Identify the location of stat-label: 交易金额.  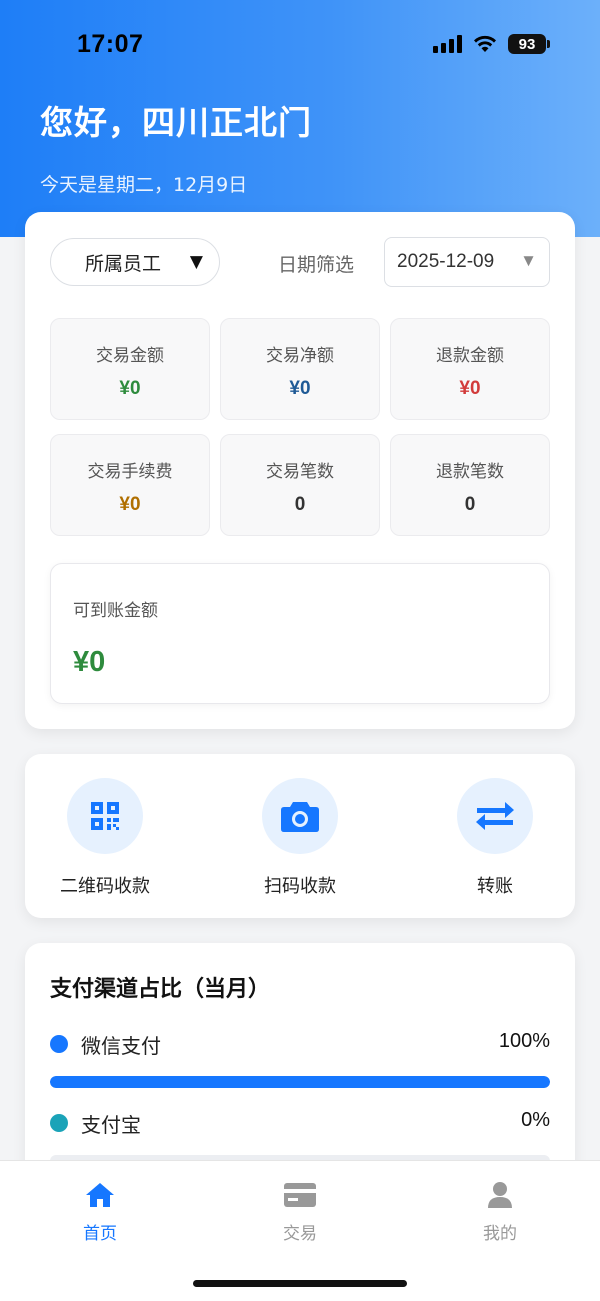
(130, 356).